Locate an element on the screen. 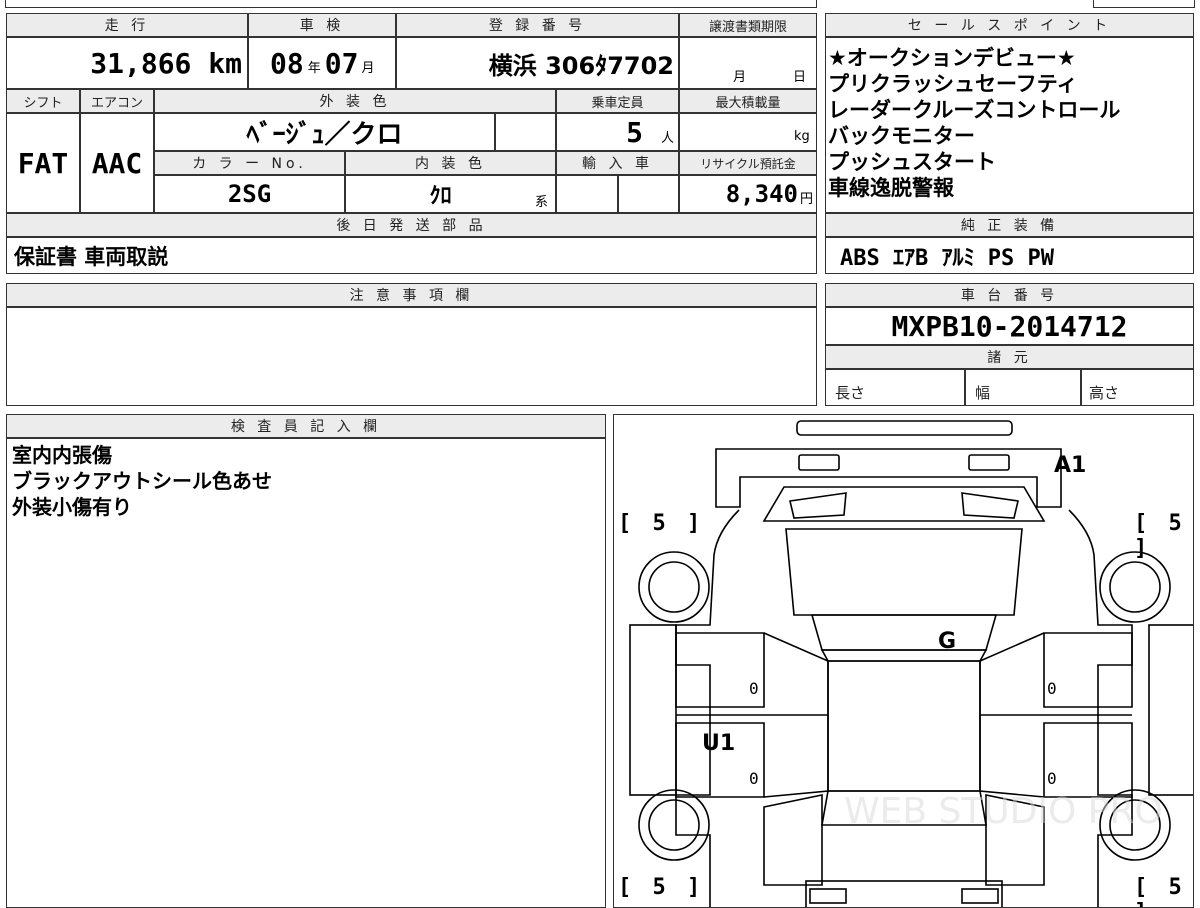  tail-light-right is located at coordinates (980, 896).